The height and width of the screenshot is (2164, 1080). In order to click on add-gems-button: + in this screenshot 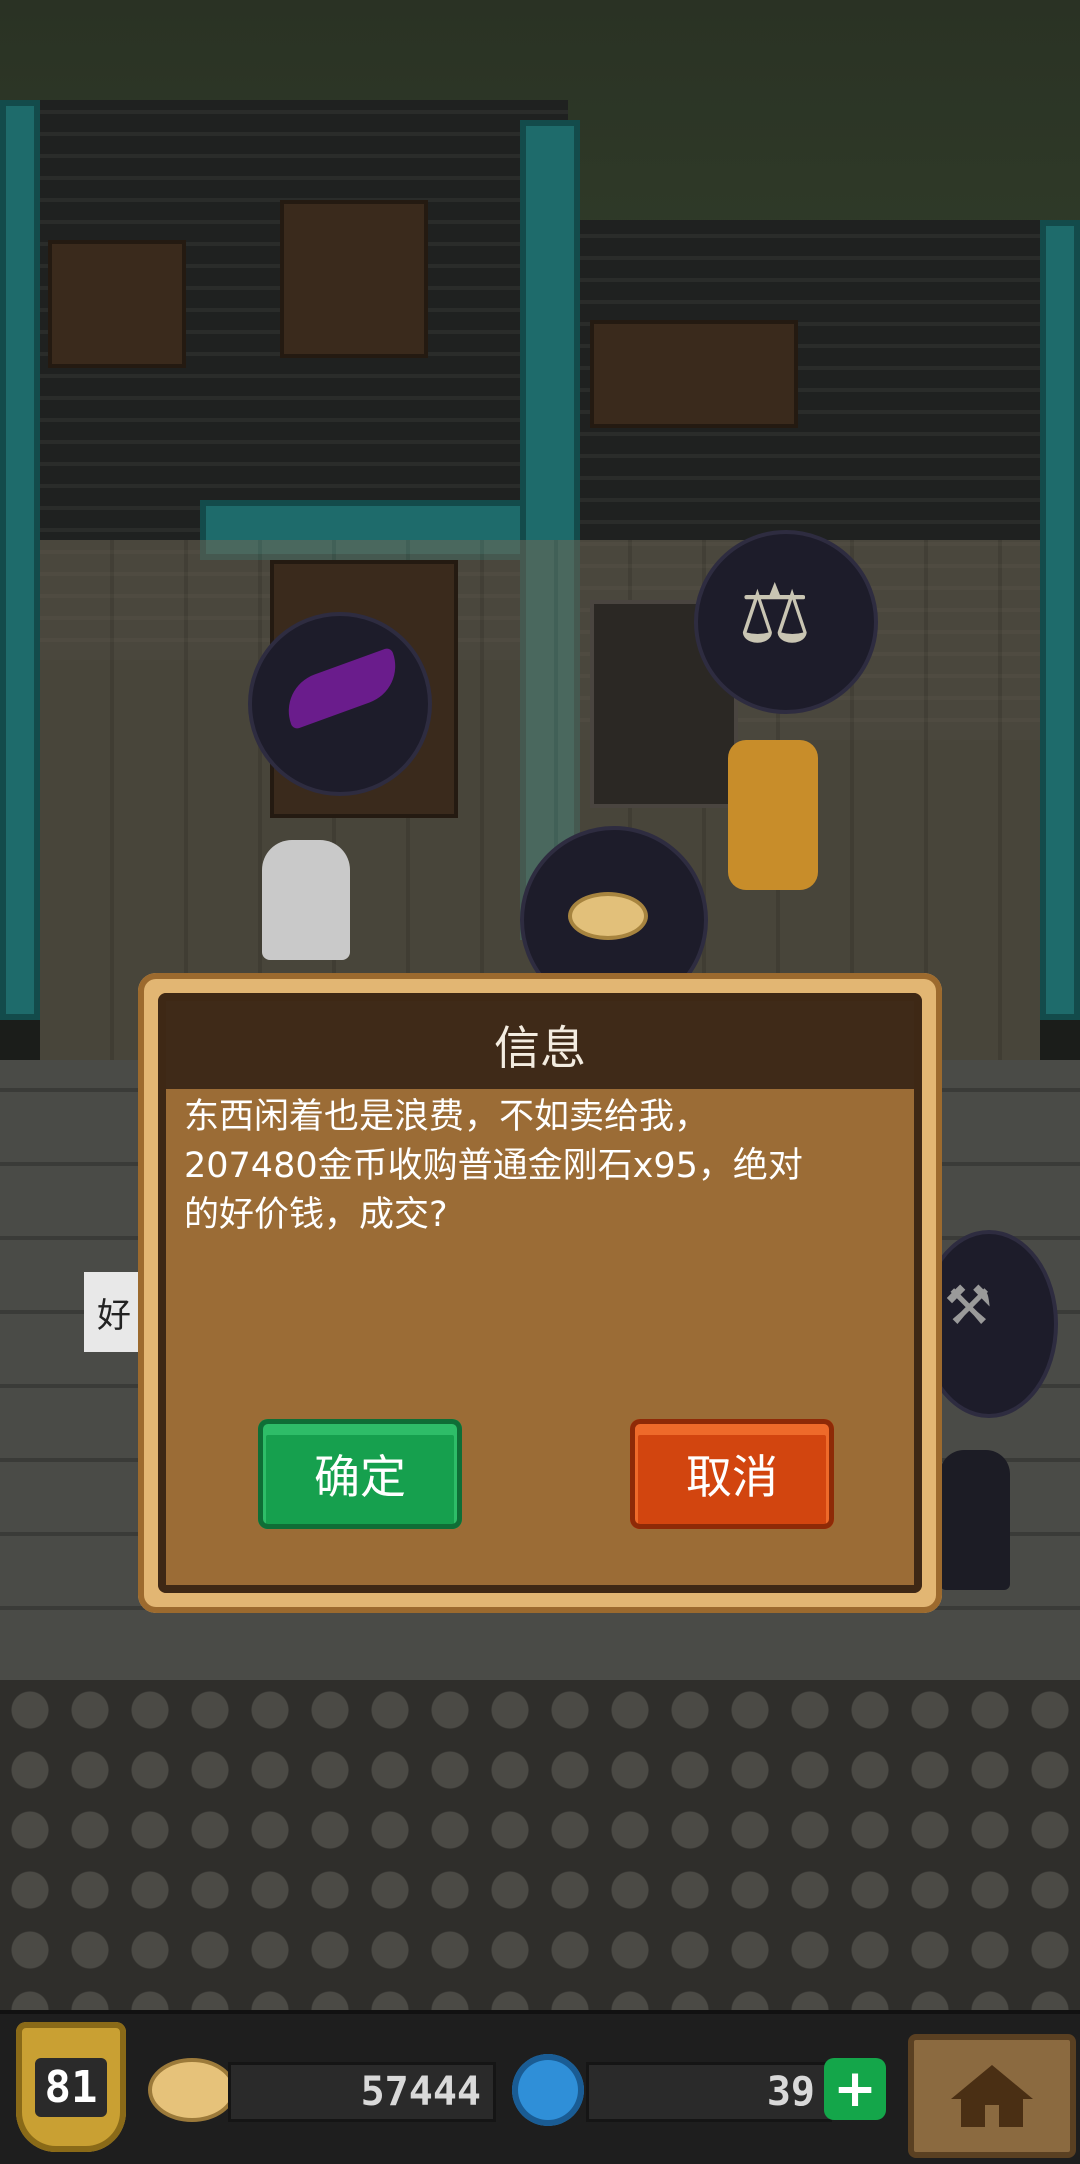, I will do `click(855, 2089)`.